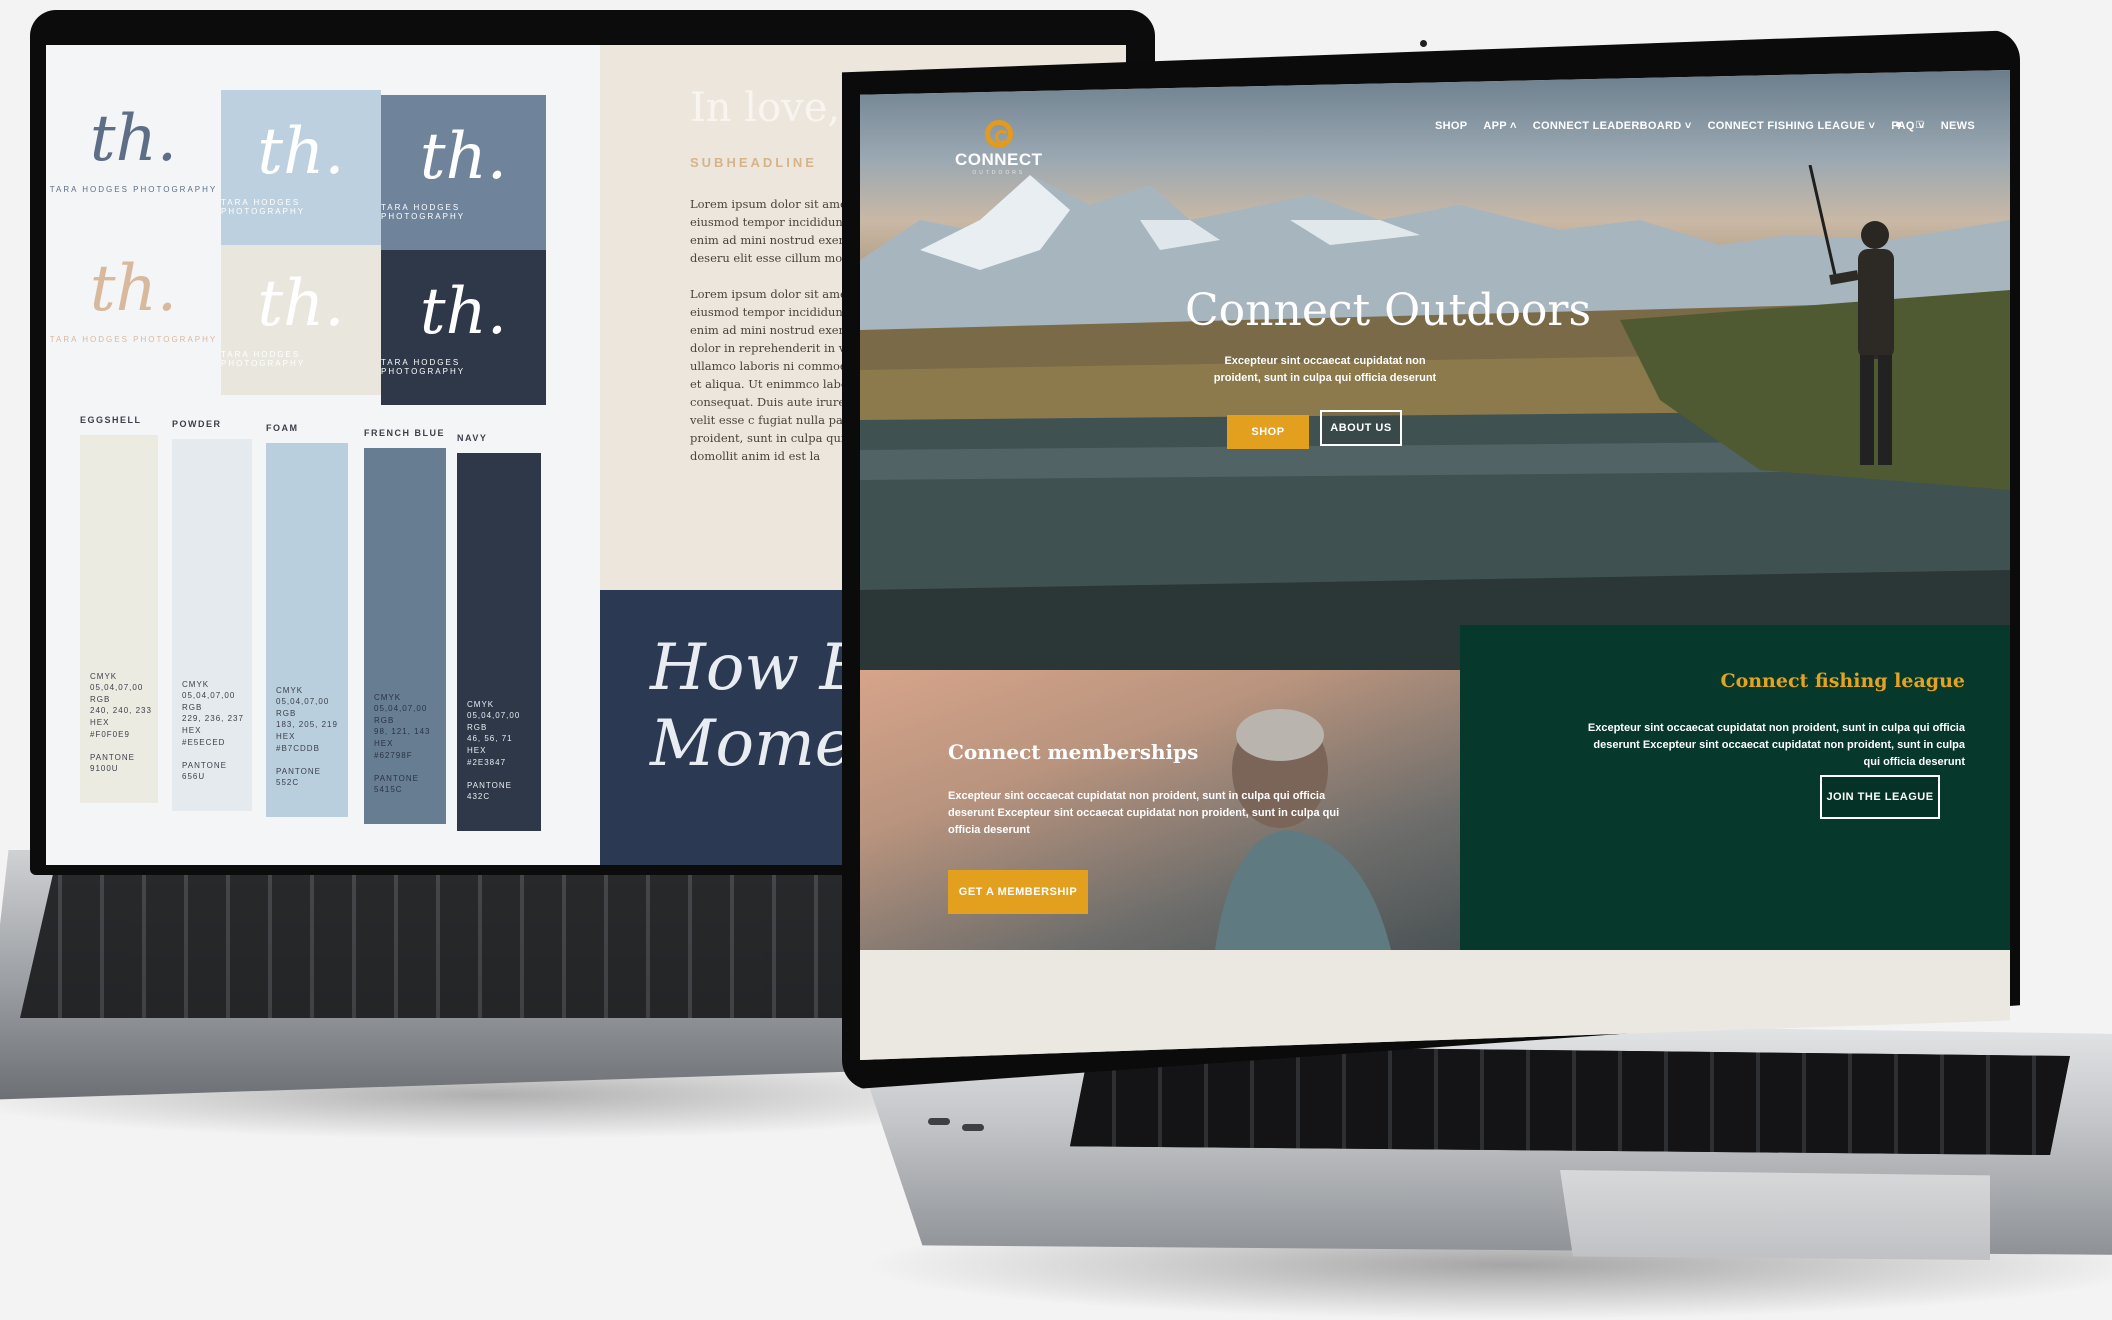 The image size is (2112, 1320). I want to click on swatch-label: FRENCH BLUE, so click(404, 433).